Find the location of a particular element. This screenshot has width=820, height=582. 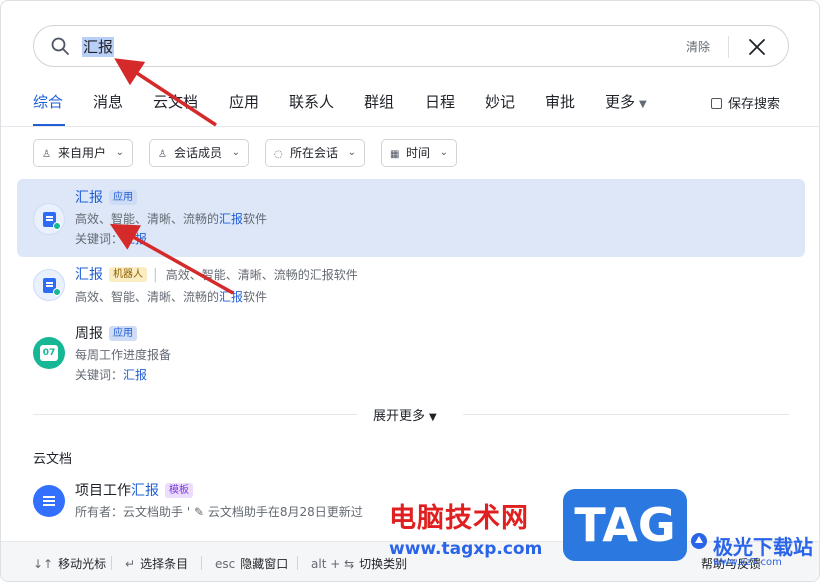

filter-label: 会话成员 is located at coordinates (198, 153).